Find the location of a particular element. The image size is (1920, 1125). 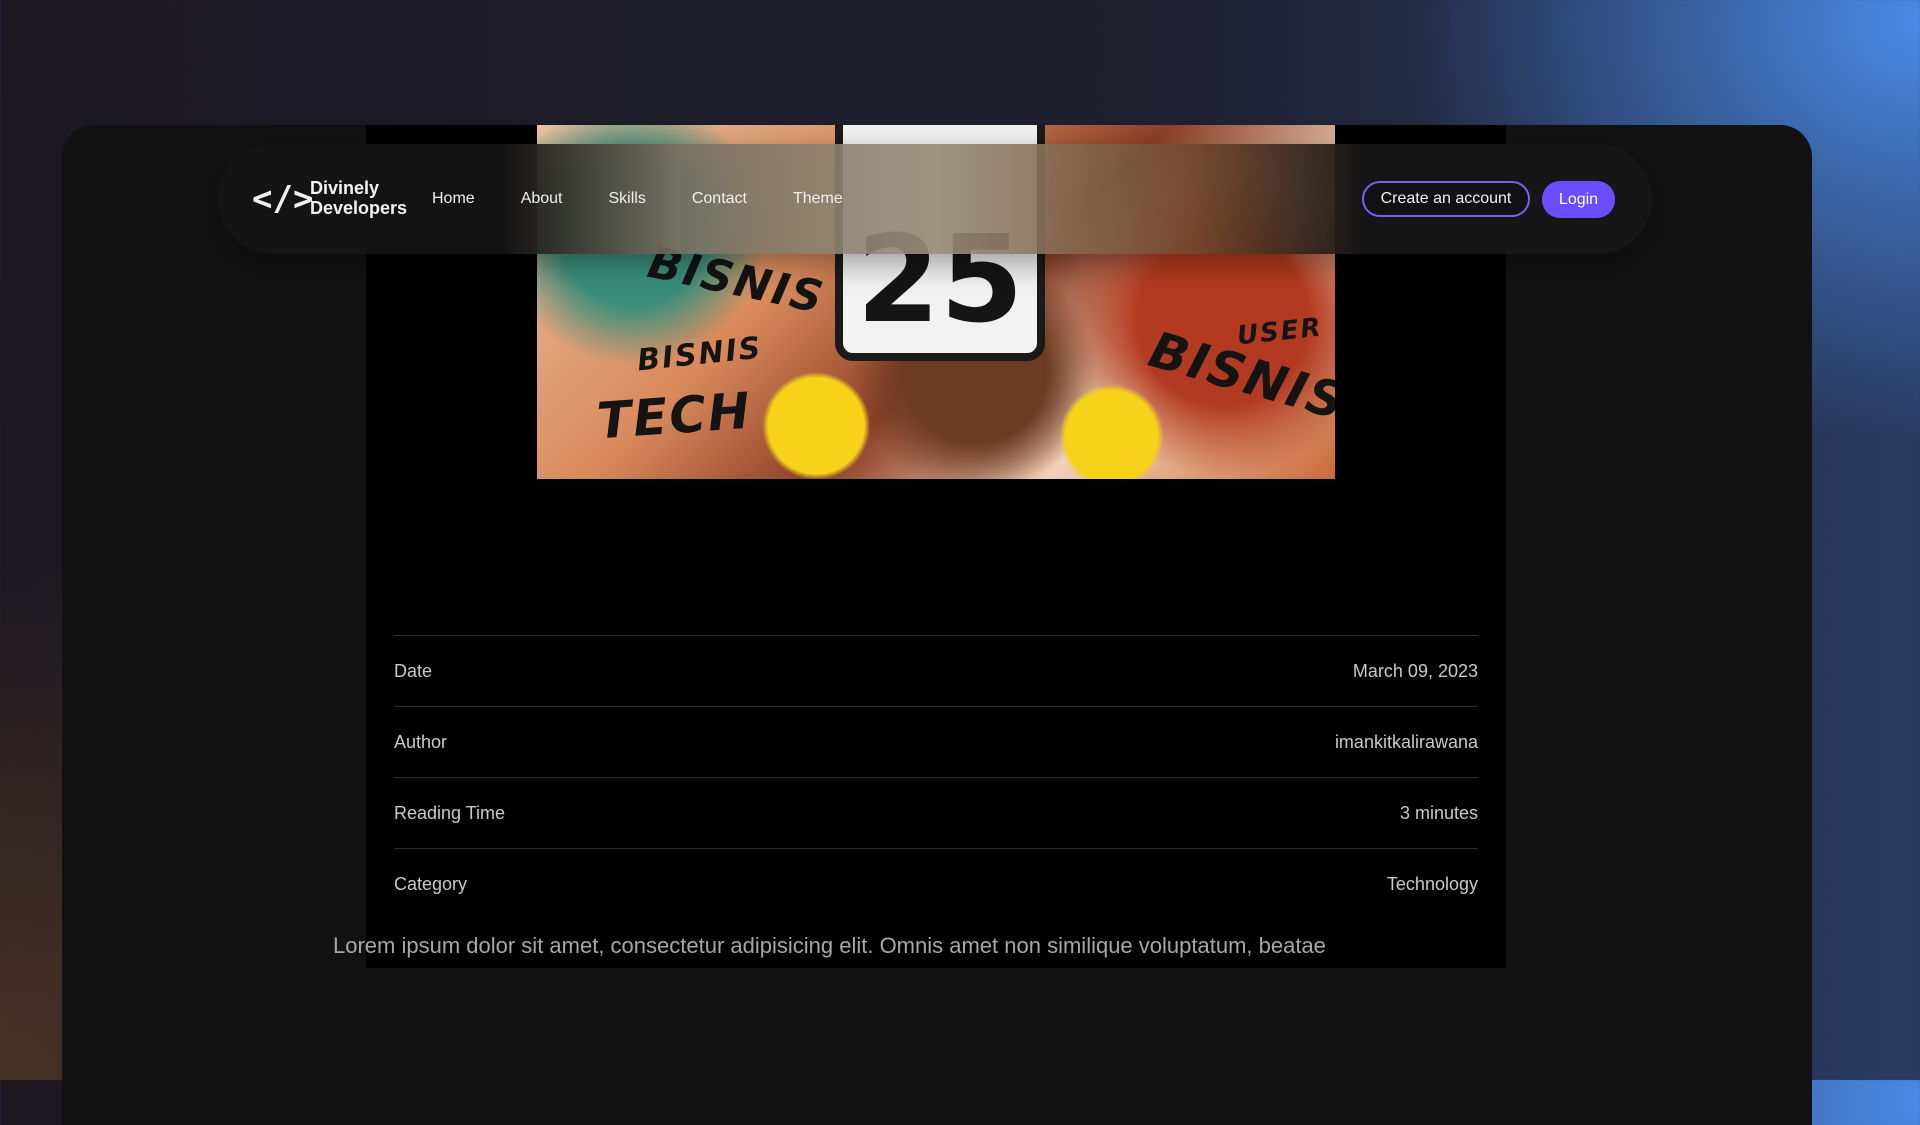

brand-name: Divinely Developers is located at coordinates (358, 198).